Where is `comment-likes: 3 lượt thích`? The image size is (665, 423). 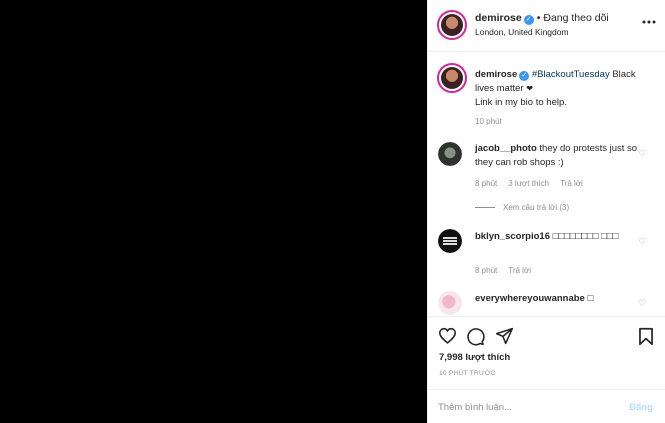
comment-likes: 3 lượt thích is located at coordinates (528, 183).